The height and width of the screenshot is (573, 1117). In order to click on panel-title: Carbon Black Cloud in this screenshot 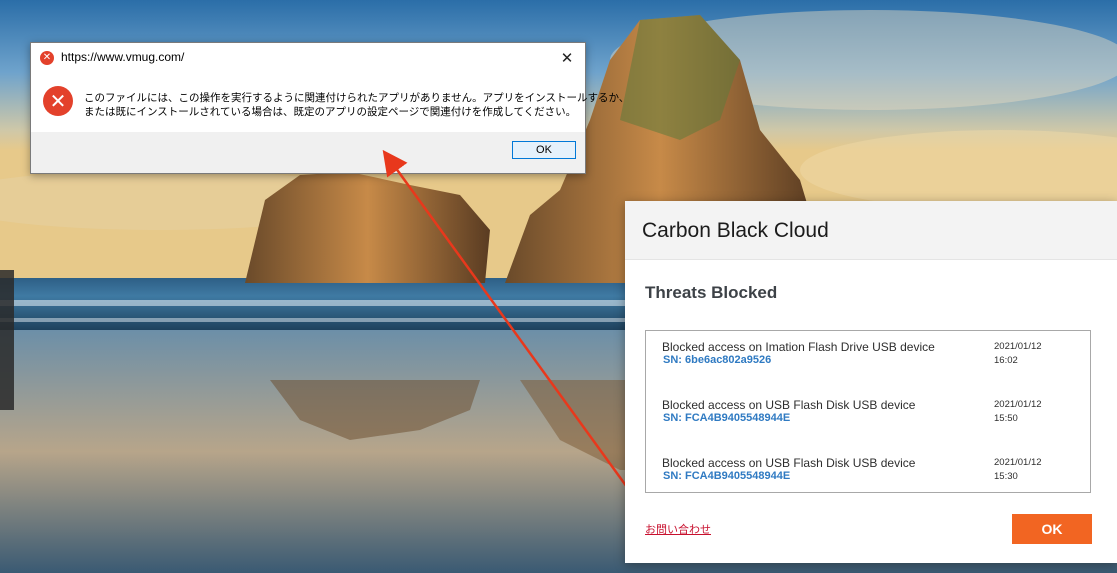, I will do `click(735, 230)`.